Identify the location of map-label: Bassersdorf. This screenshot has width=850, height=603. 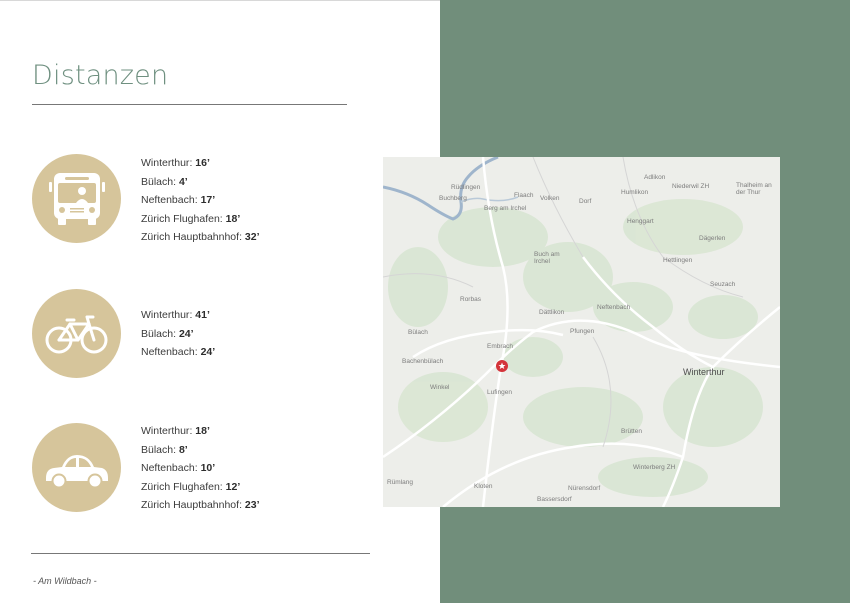
(554, 499).